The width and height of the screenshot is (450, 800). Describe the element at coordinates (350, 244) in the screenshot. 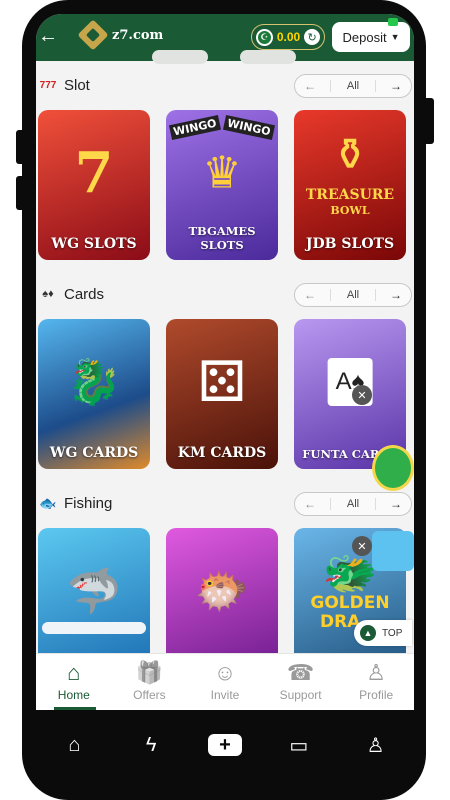

I see `game-card-label: JDB SLOTS` at that location.